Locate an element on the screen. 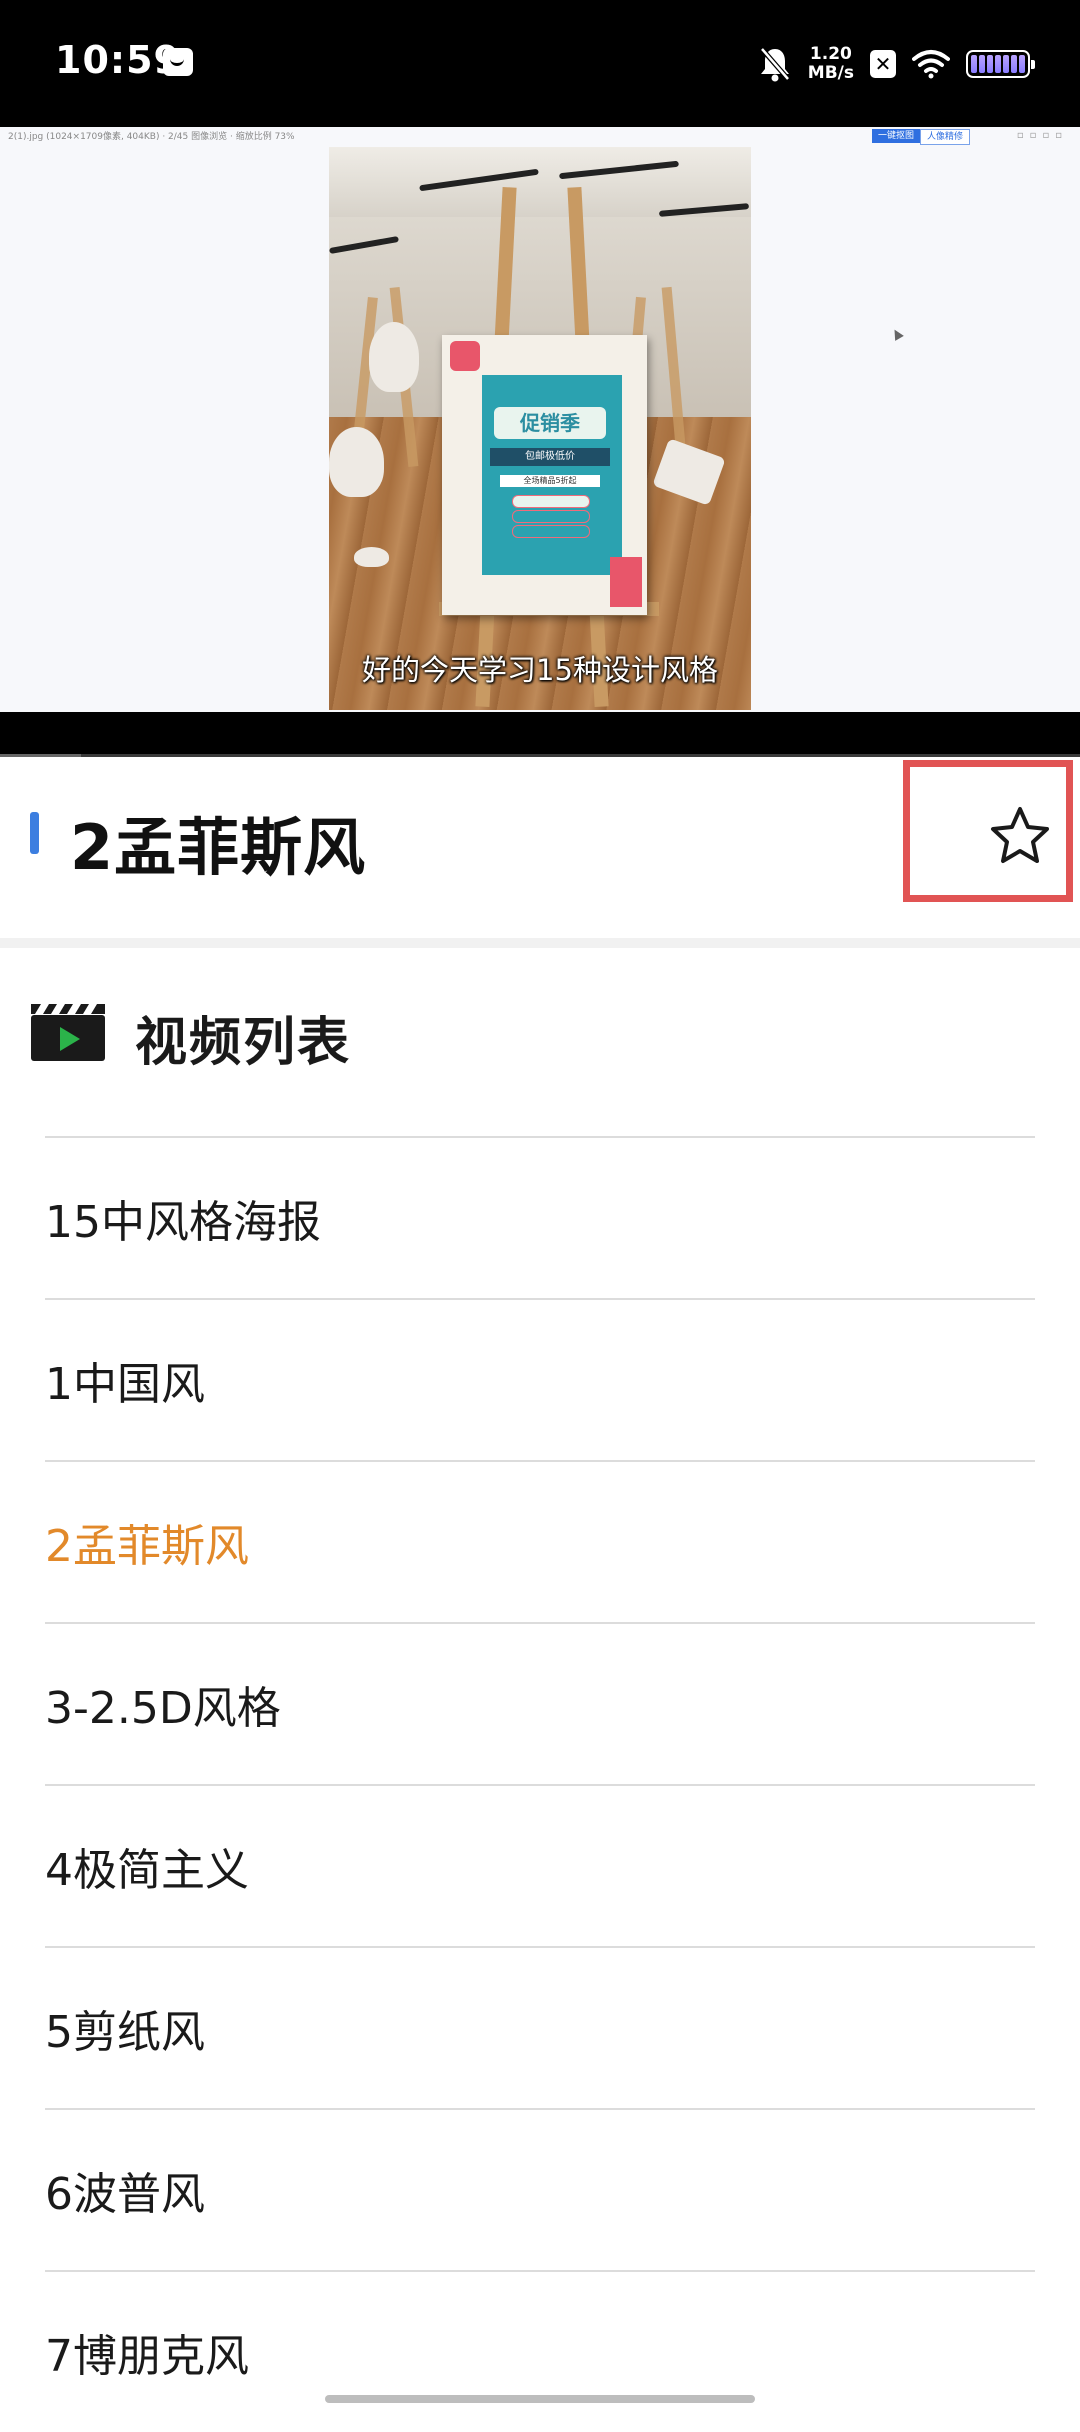 Image resolution: width=1080 pixels, height=2432 pixels. section-divider is located at coordinates (540, 943).